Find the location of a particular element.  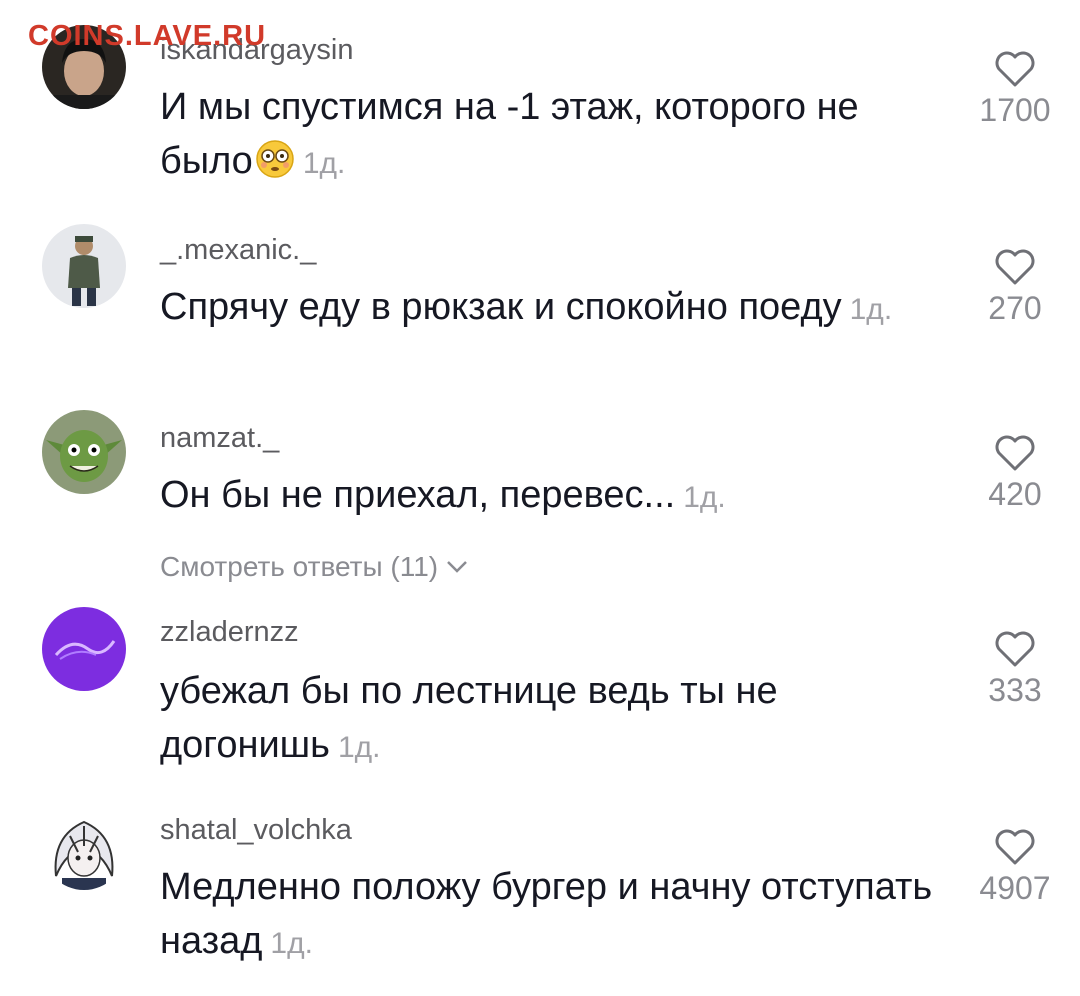

like-count: 333 is located at coordinates (1015, 690).